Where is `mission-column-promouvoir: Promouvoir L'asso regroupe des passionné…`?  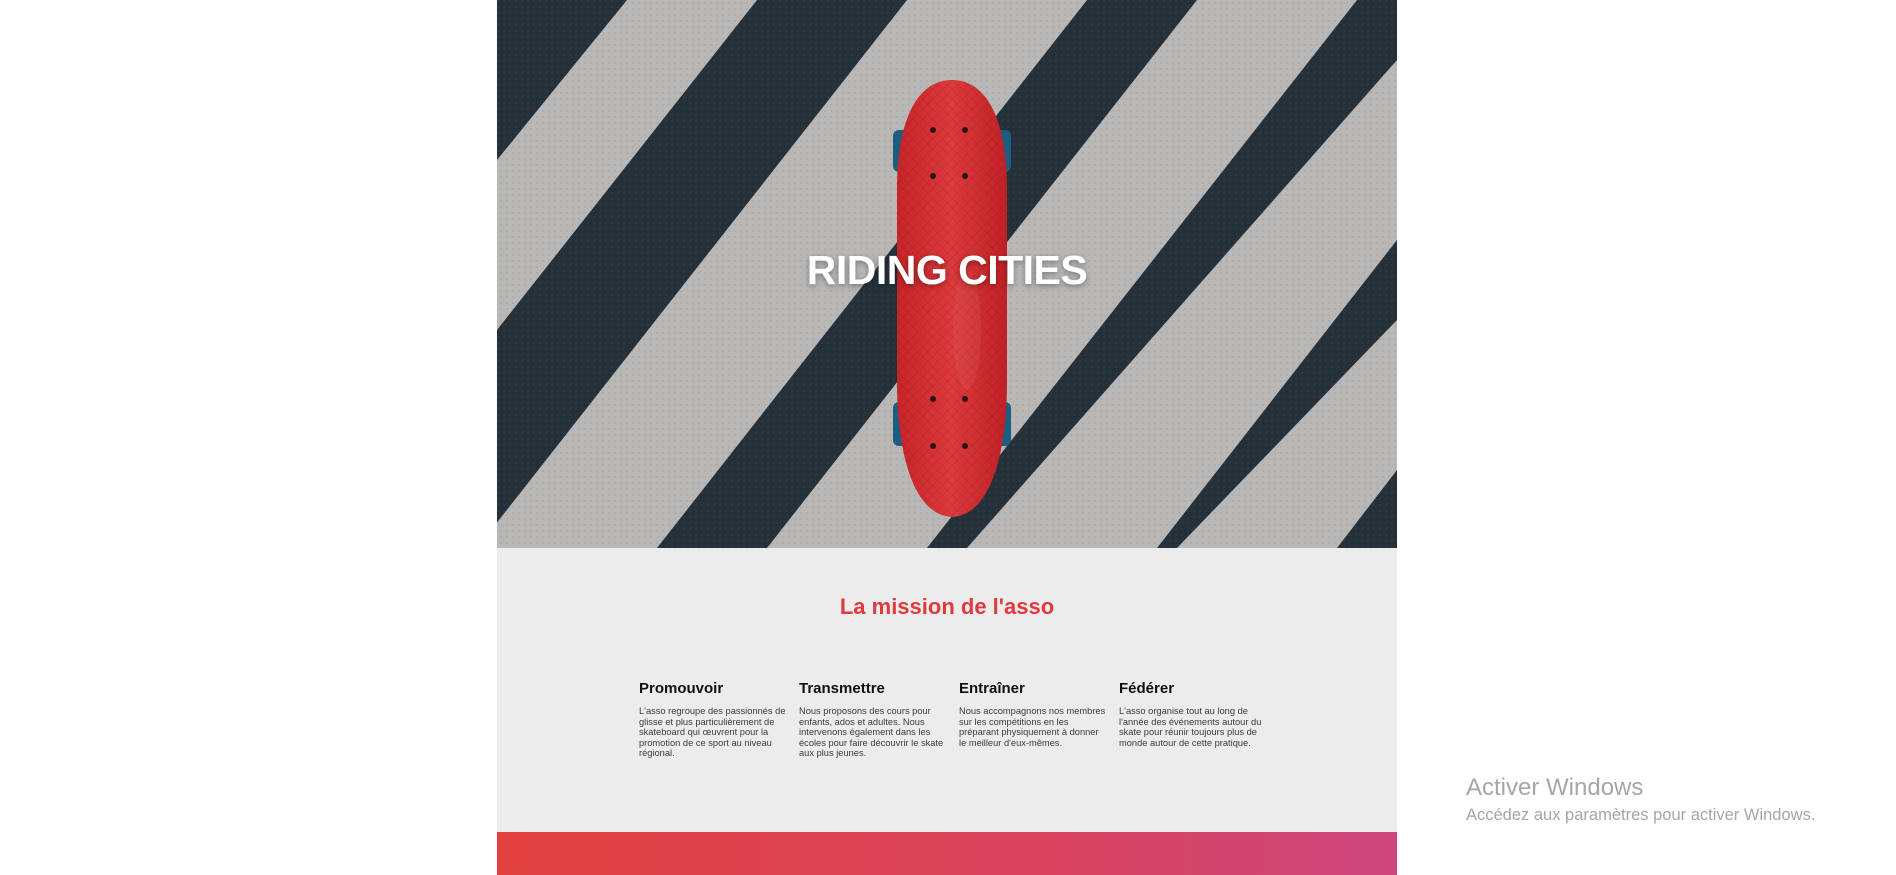
mission-column-promouvoir: Promouvoir L'asso regroupe des passionné… is located at coordinates (719, 719).